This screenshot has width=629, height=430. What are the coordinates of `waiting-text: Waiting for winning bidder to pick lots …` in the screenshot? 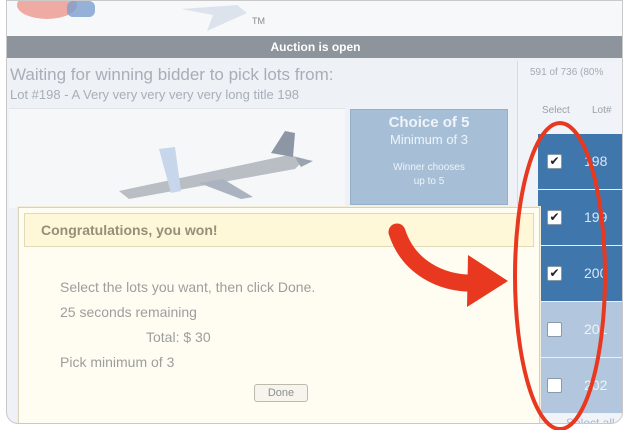 It's located at (172, 74).